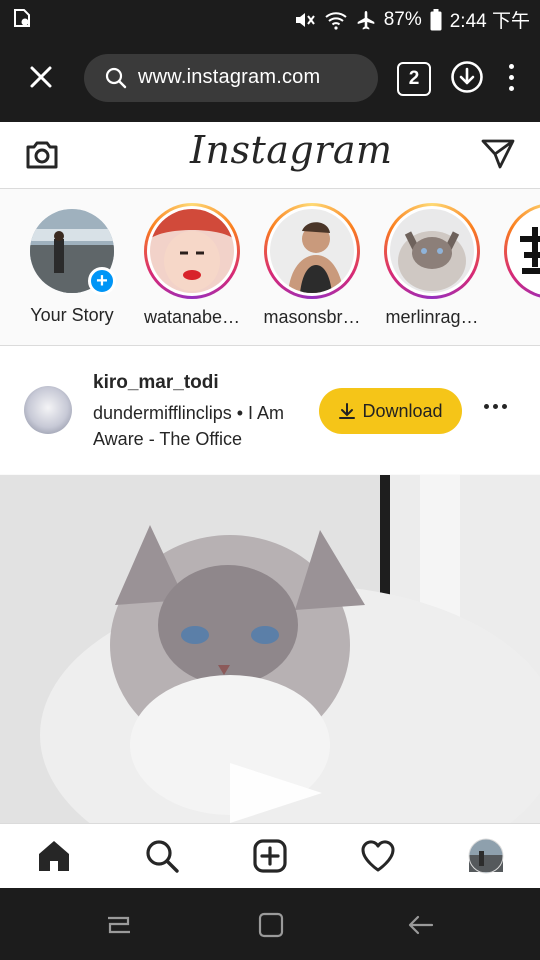 The image size is (540, 960). I want to click on airplane-icon, so click(366, 19).